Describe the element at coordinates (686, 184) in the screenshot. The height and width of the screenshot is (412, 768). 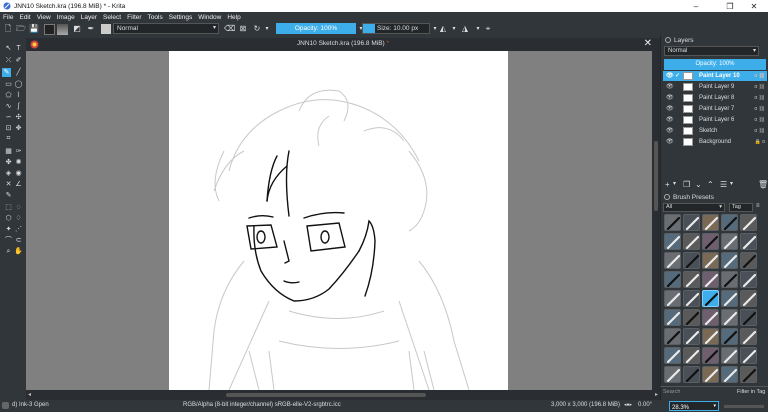
I see `duplicate-layer-icon: ❐` at that location.